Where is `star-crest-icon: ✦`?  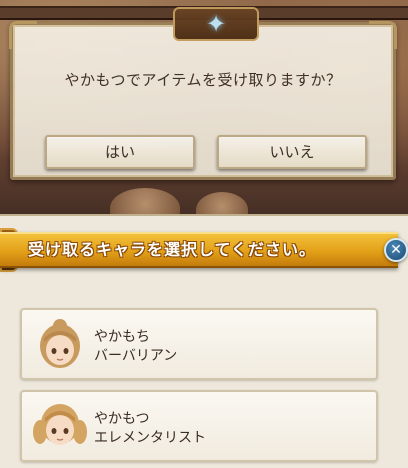
star-crest-icon: ✦ is located at coordinates (216, 24).